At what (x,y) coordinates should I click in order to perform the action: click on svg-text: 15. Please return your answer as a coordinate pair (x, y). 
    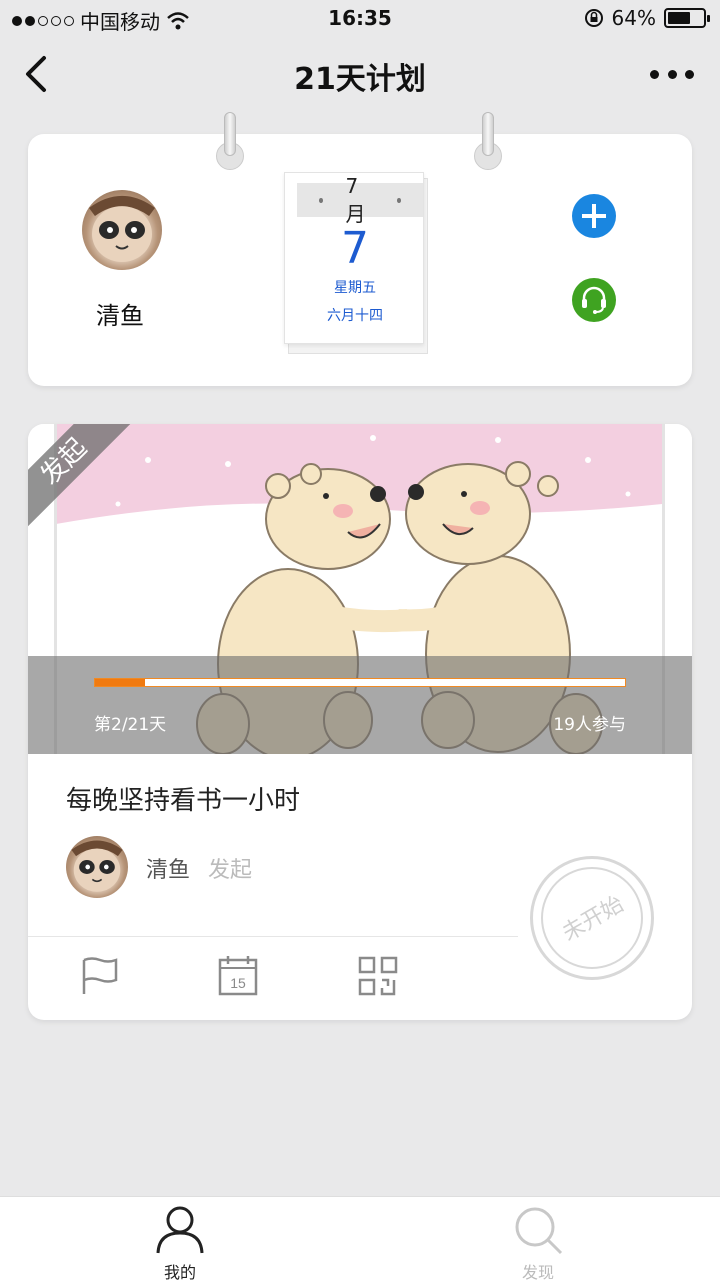
    Looking at the image, I should click on (238, 983).